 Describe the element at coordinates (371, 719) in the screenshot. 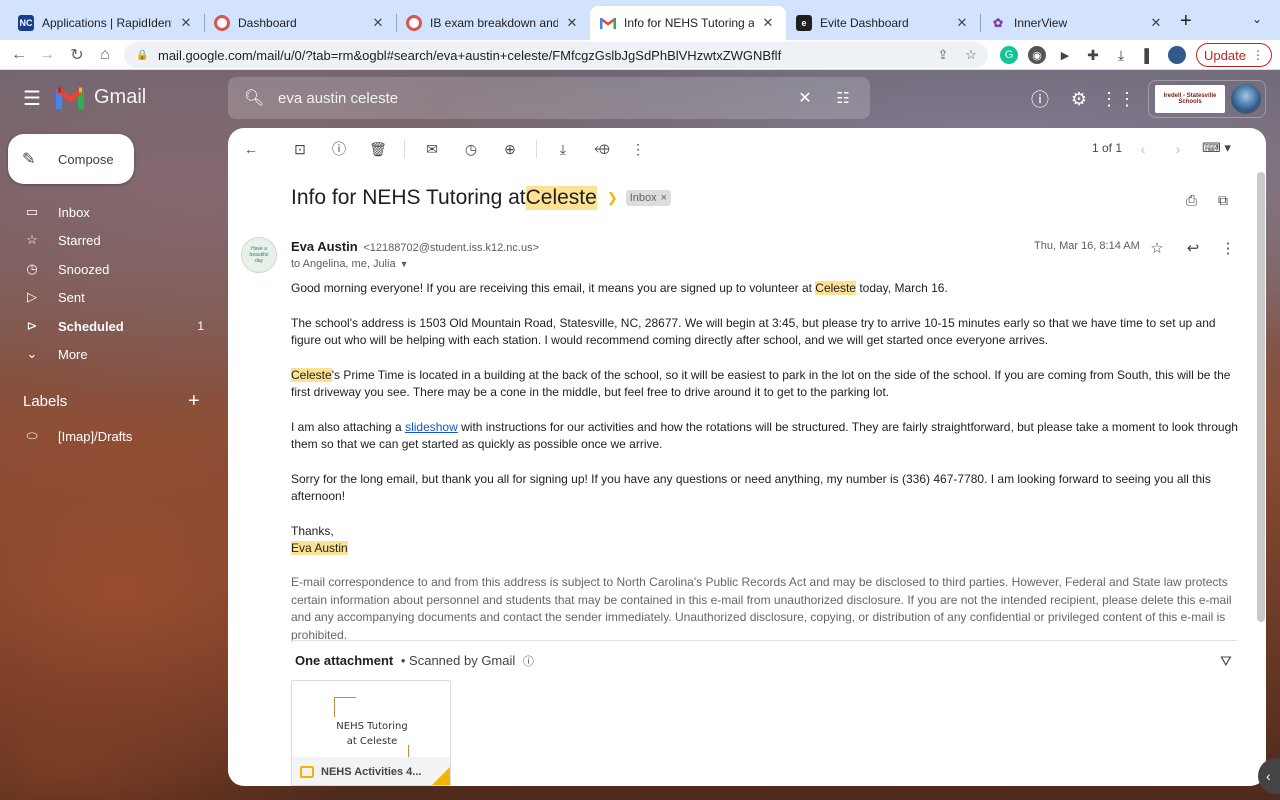

I see `attachment-thumbnail: NEHS Tutoring at Celeste` at that location.